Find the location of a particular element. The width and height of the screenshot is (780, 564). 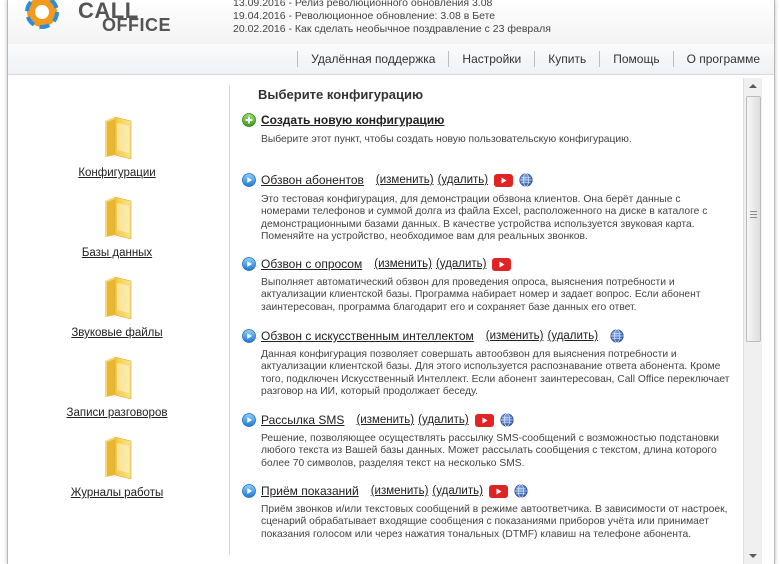

sidebar-item-label: Журналы работы is located at coordinates (117, 493).